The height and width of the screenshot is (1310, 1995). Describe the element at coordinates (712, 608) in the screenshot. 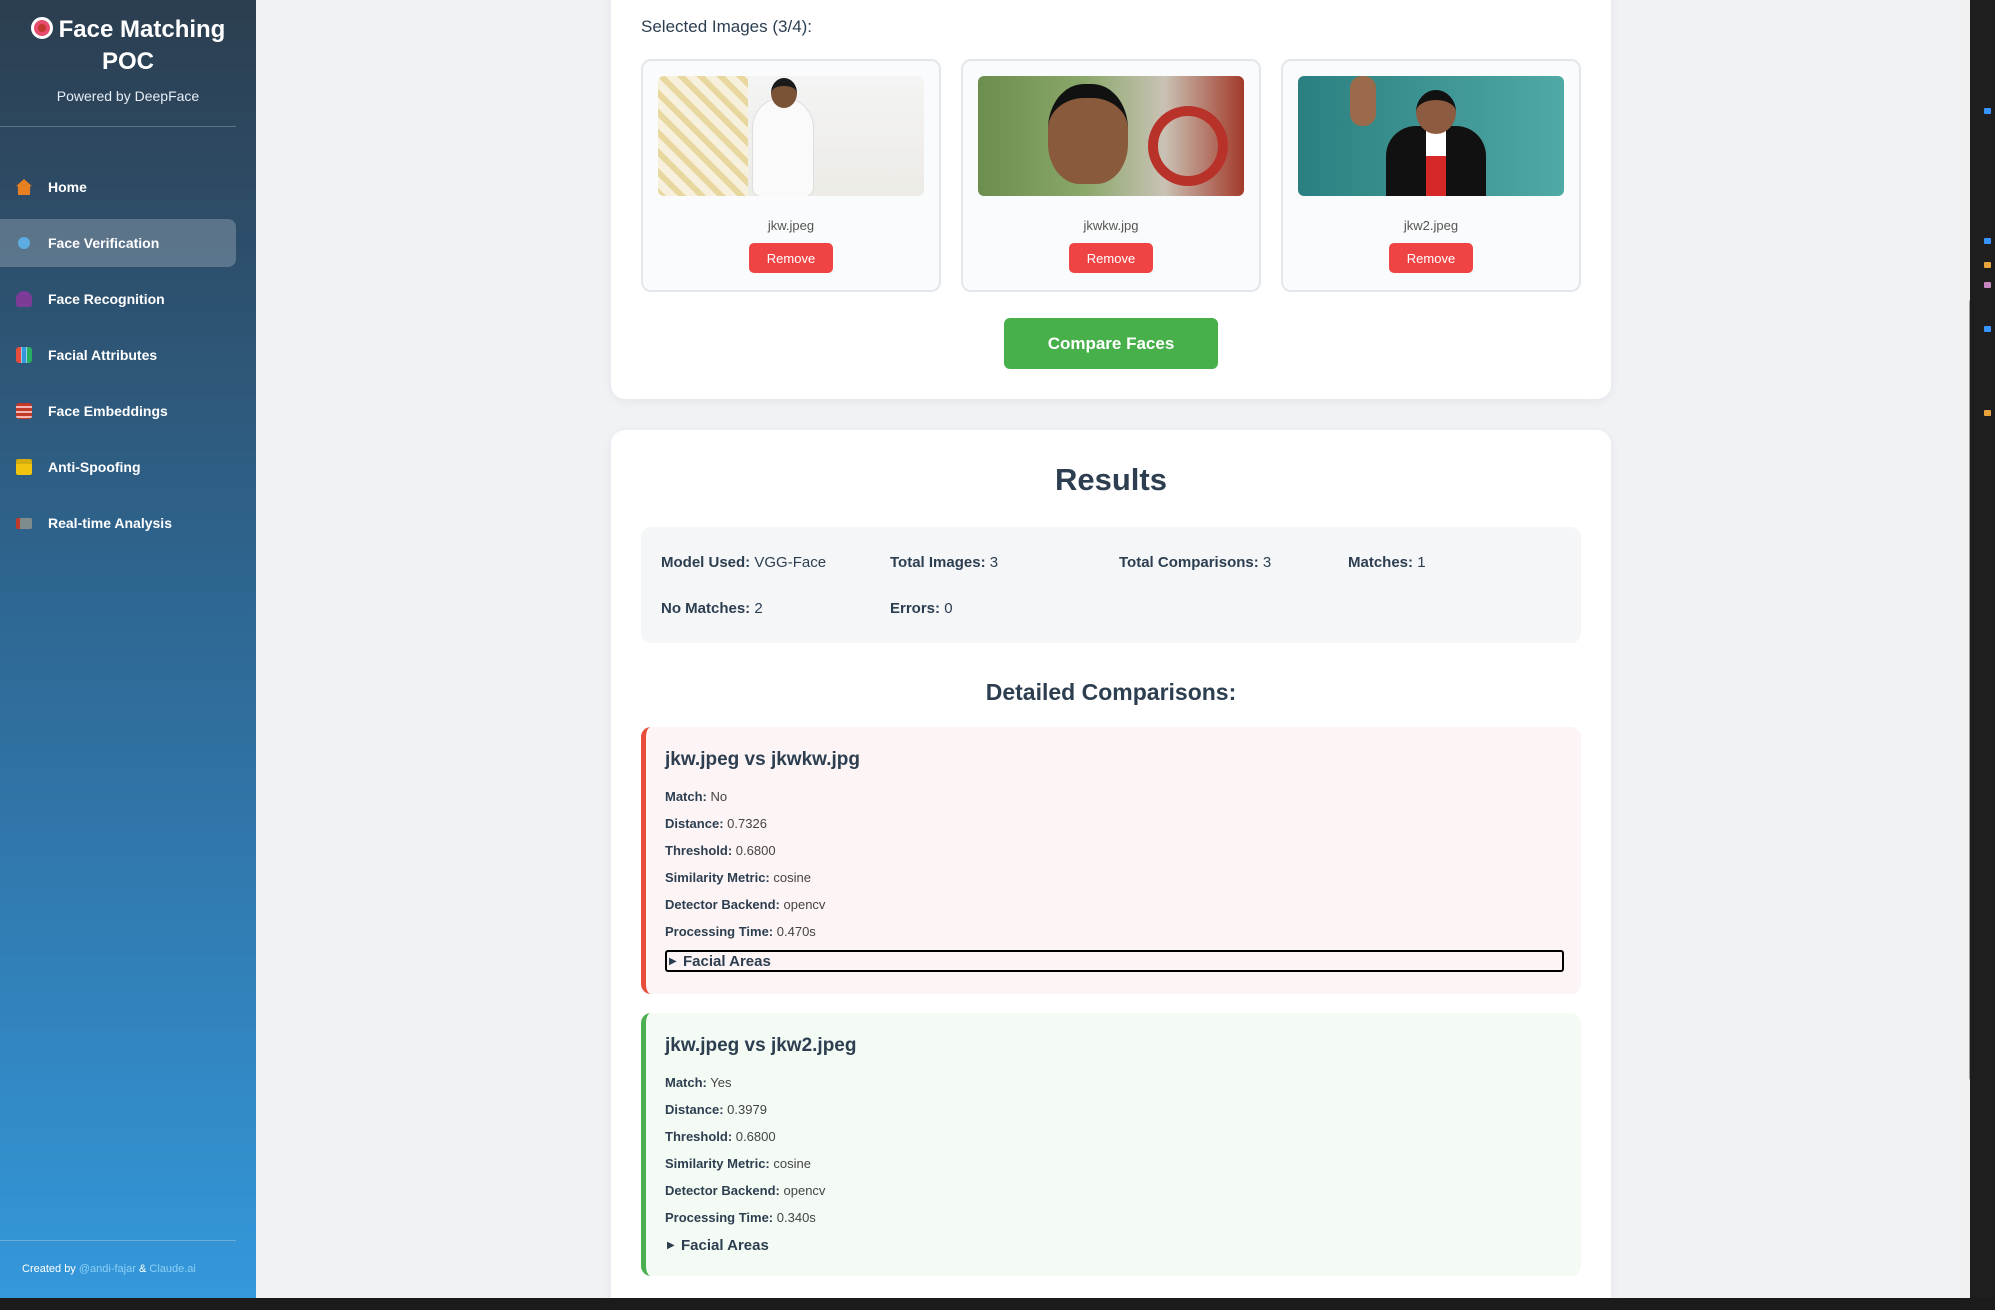

I see `summary-no-matches: No Matches: 2` at that location.